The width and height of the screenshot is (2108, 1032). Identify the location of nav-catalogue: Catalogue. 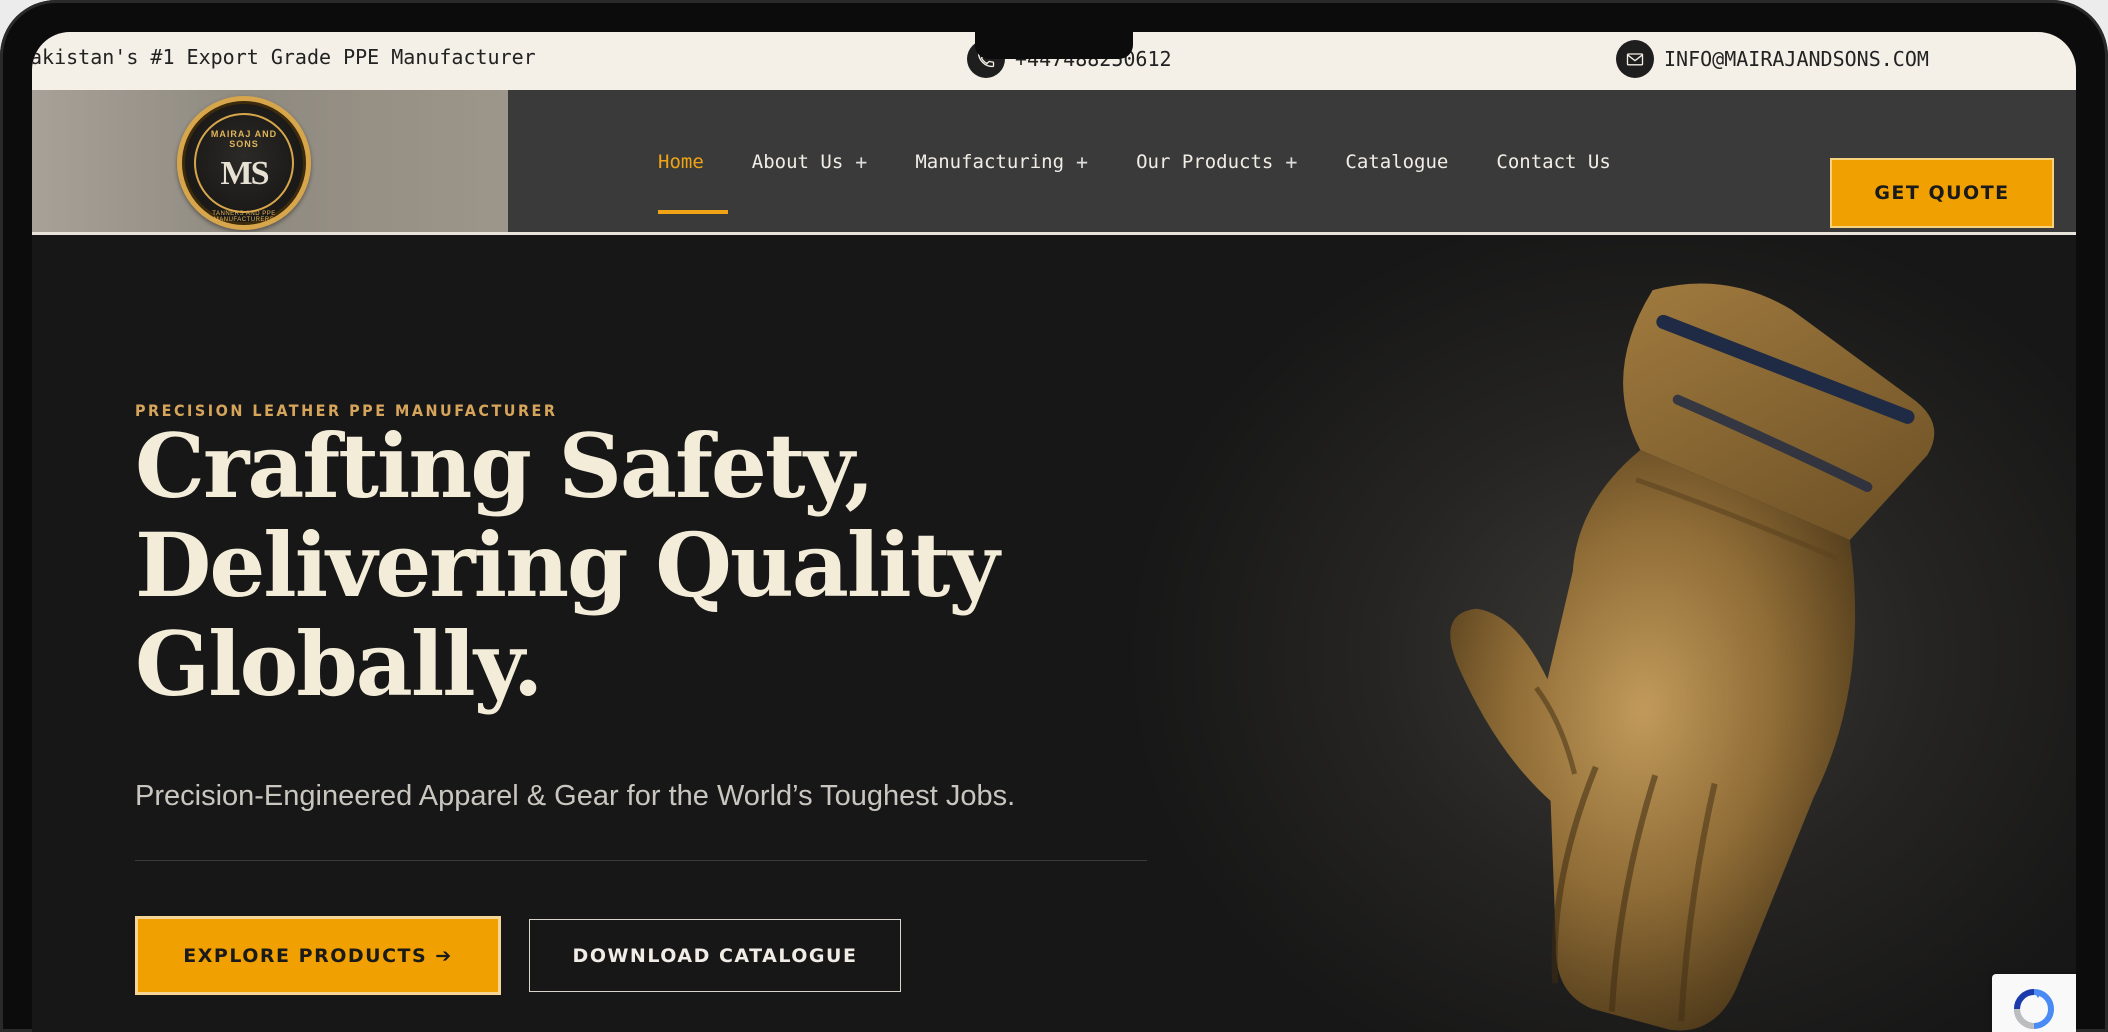
(1396, 162).